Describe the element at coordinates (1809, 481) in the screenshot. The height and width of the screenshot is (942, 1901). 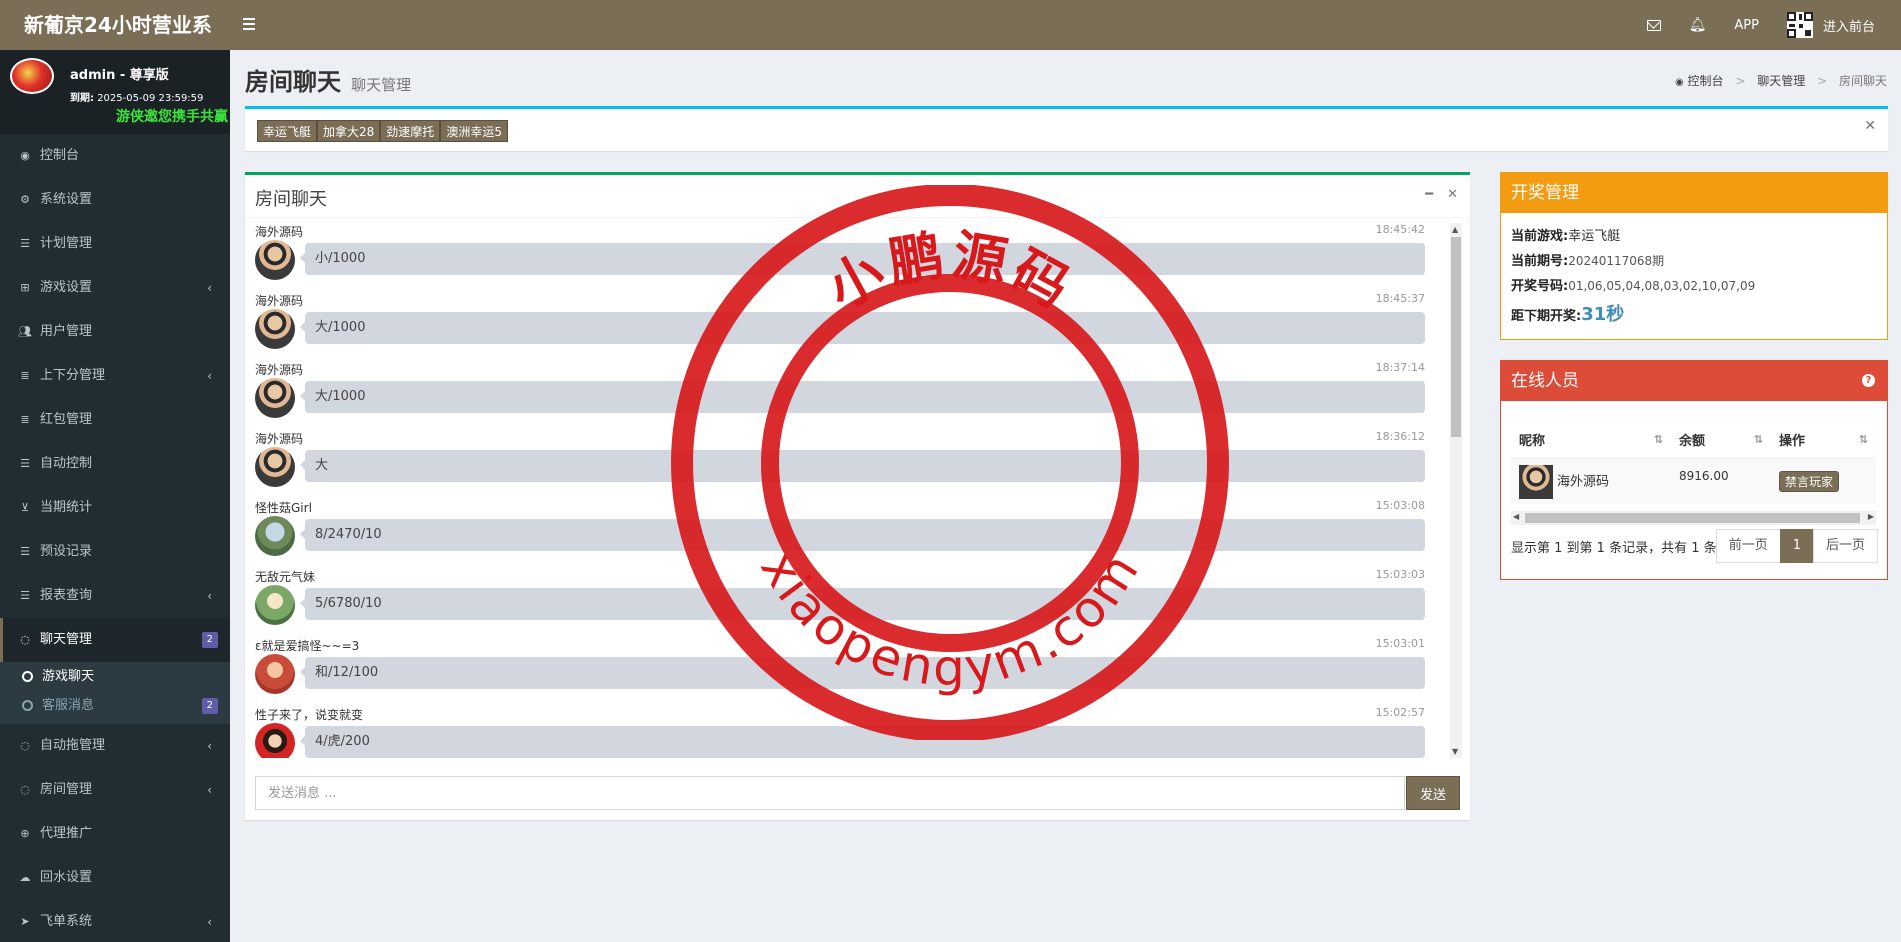
I see `ban-player-button: 禁言玩家` at that location.